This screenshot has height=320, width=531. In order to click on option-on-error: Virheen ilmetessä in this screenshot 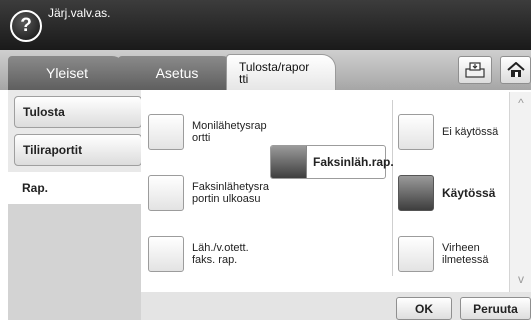, I will do `click(443, 254)`.